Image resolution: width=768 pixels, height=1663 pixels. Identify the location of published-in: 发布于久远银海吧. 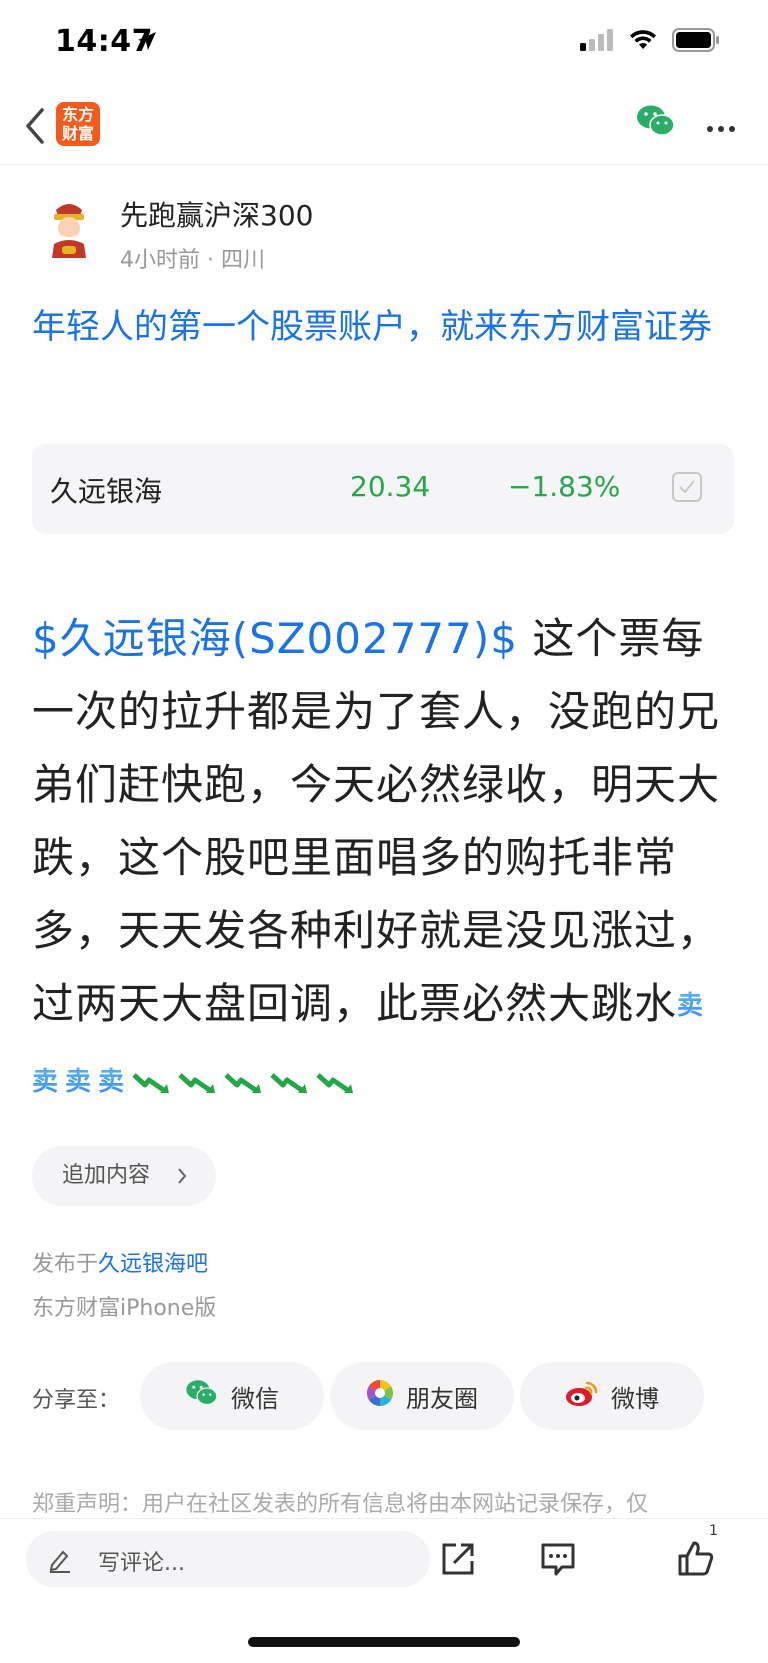
(120, 1262).